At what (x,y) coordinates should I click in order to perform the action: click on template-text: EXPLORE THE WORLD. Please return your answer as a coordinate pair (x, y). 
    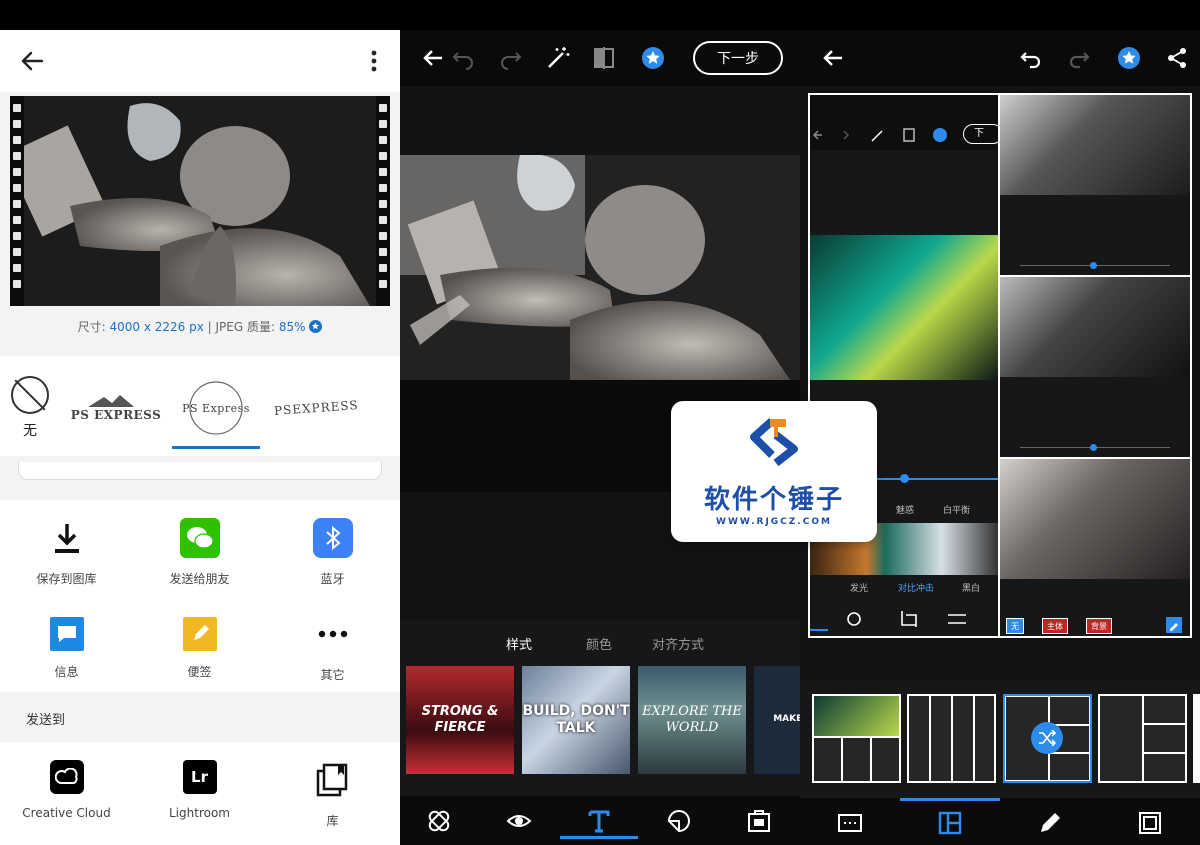
    Looking at the image, I should click on (692, 719).